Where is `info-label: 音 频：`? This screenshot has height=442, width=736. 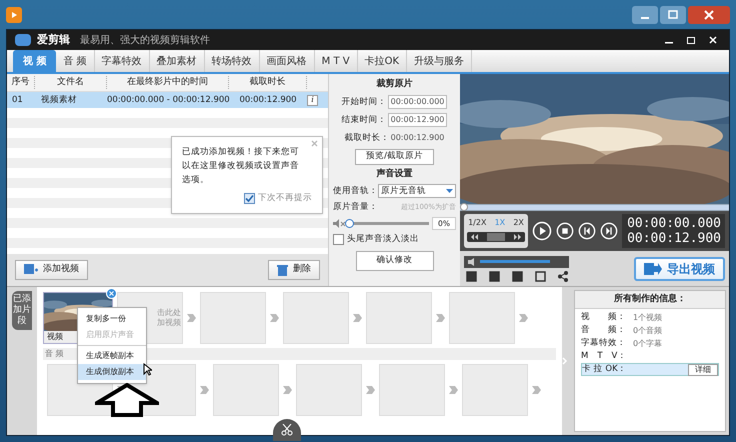 info-label: 音 频： is located at coordinates (604, 330).